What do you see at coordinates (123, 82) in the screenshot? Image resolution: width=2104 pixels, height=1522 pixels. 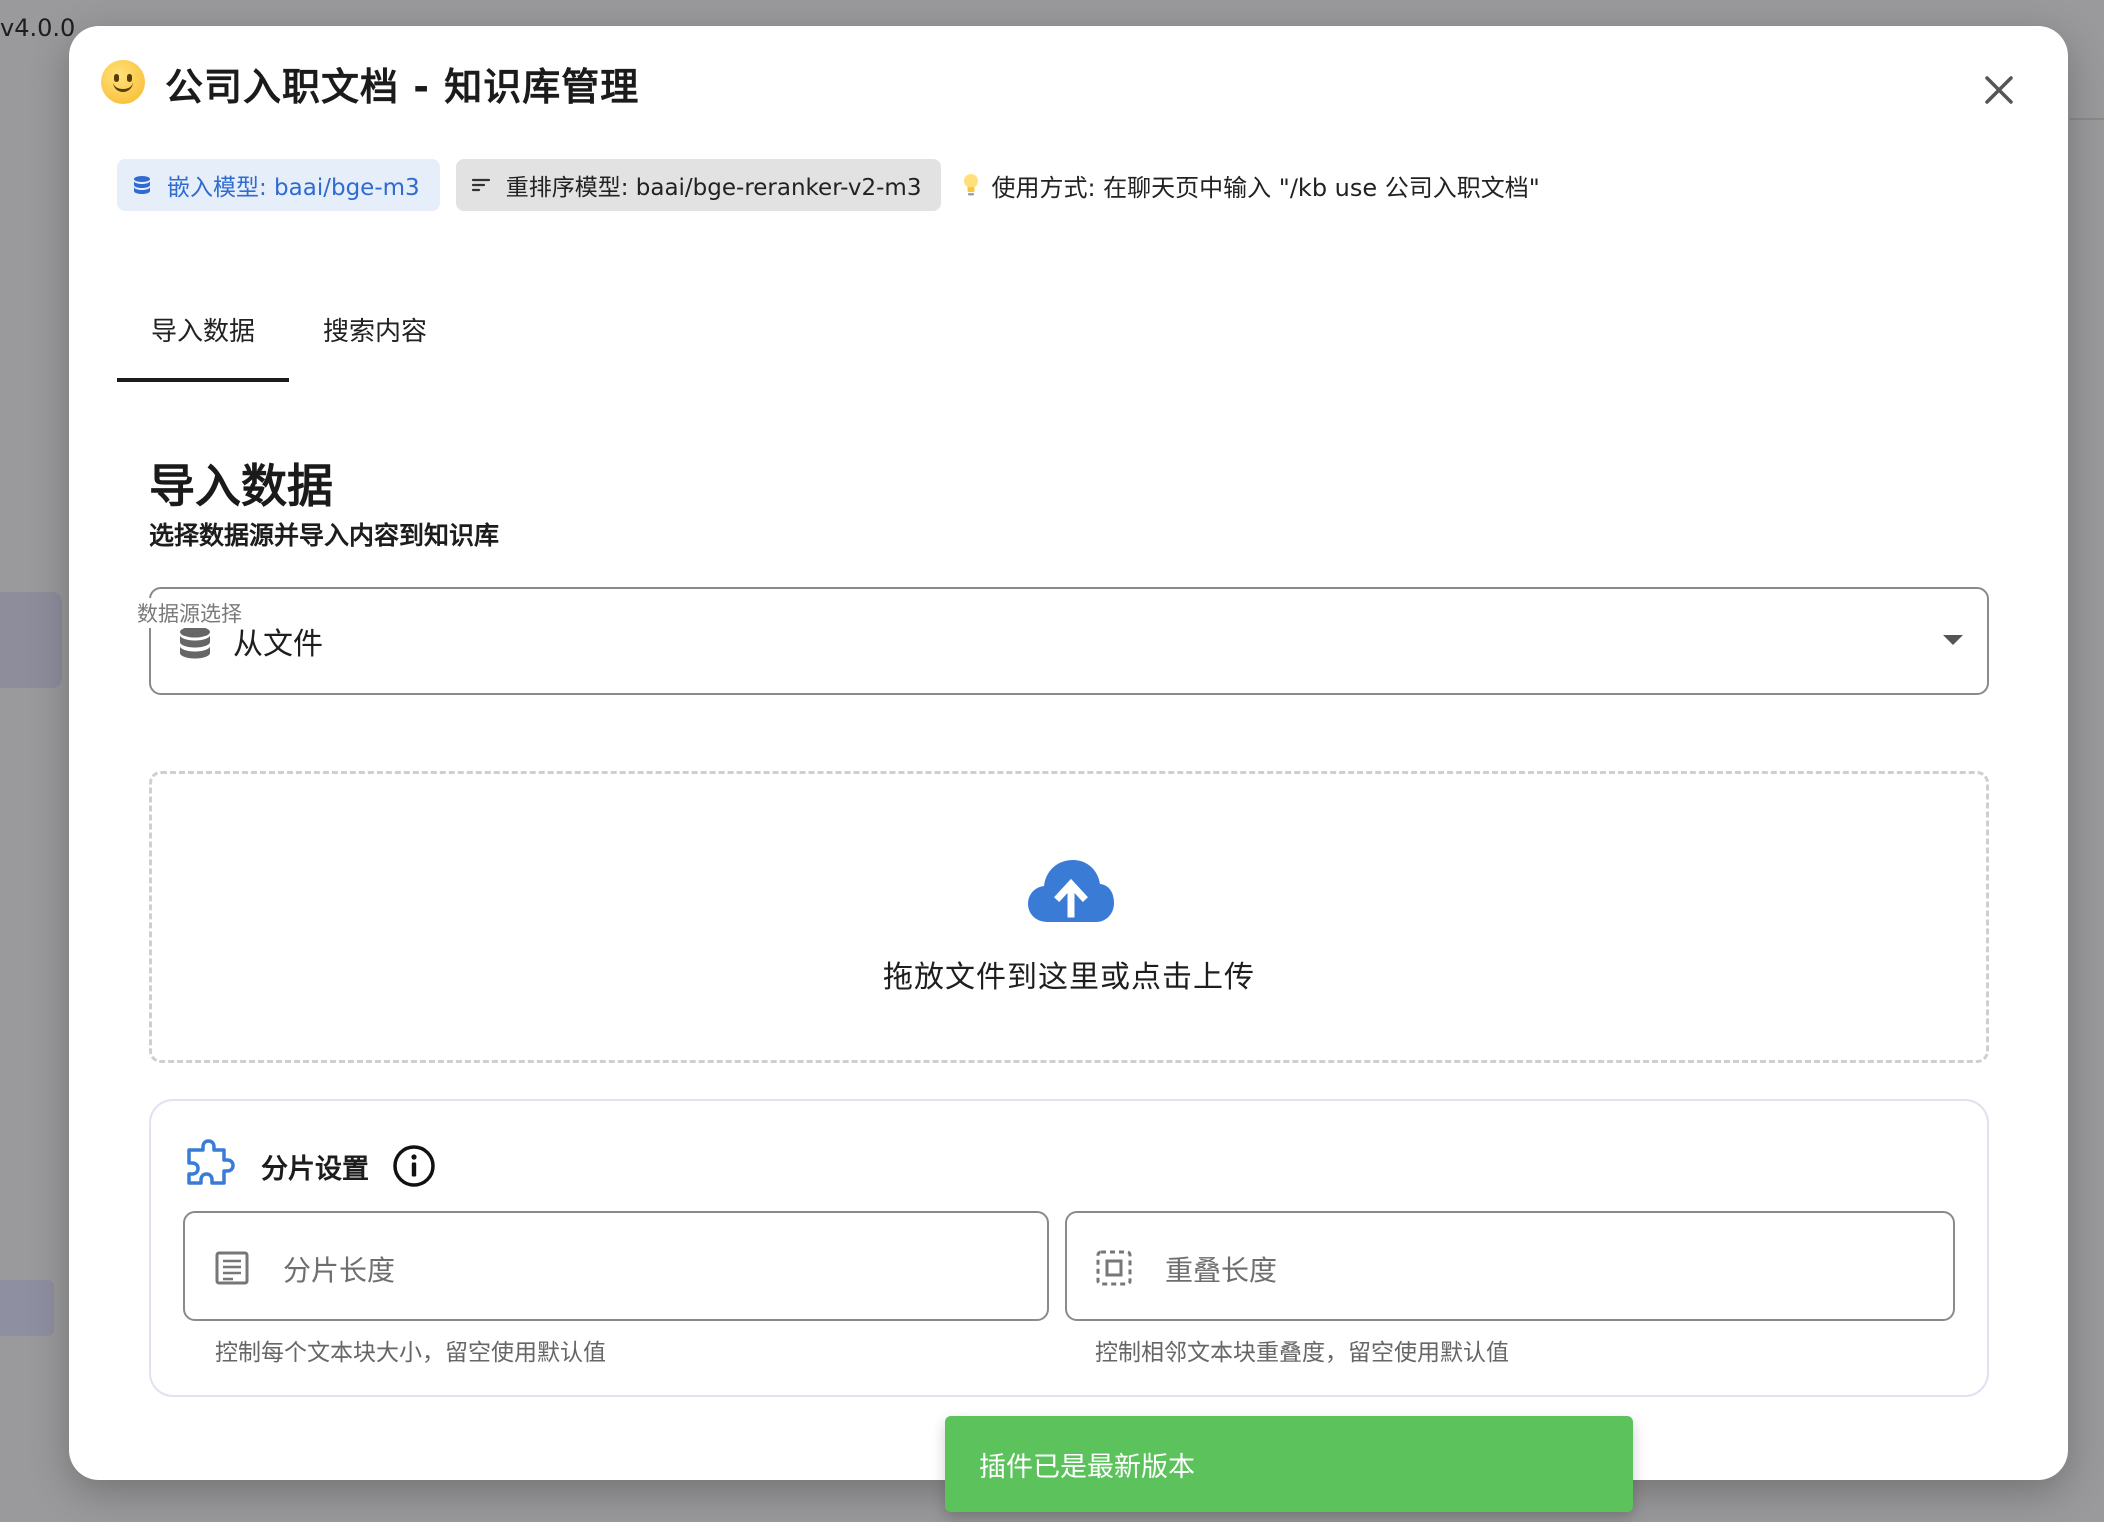 I see `smiley-emoji-icon` at bounding box center [123, 82].